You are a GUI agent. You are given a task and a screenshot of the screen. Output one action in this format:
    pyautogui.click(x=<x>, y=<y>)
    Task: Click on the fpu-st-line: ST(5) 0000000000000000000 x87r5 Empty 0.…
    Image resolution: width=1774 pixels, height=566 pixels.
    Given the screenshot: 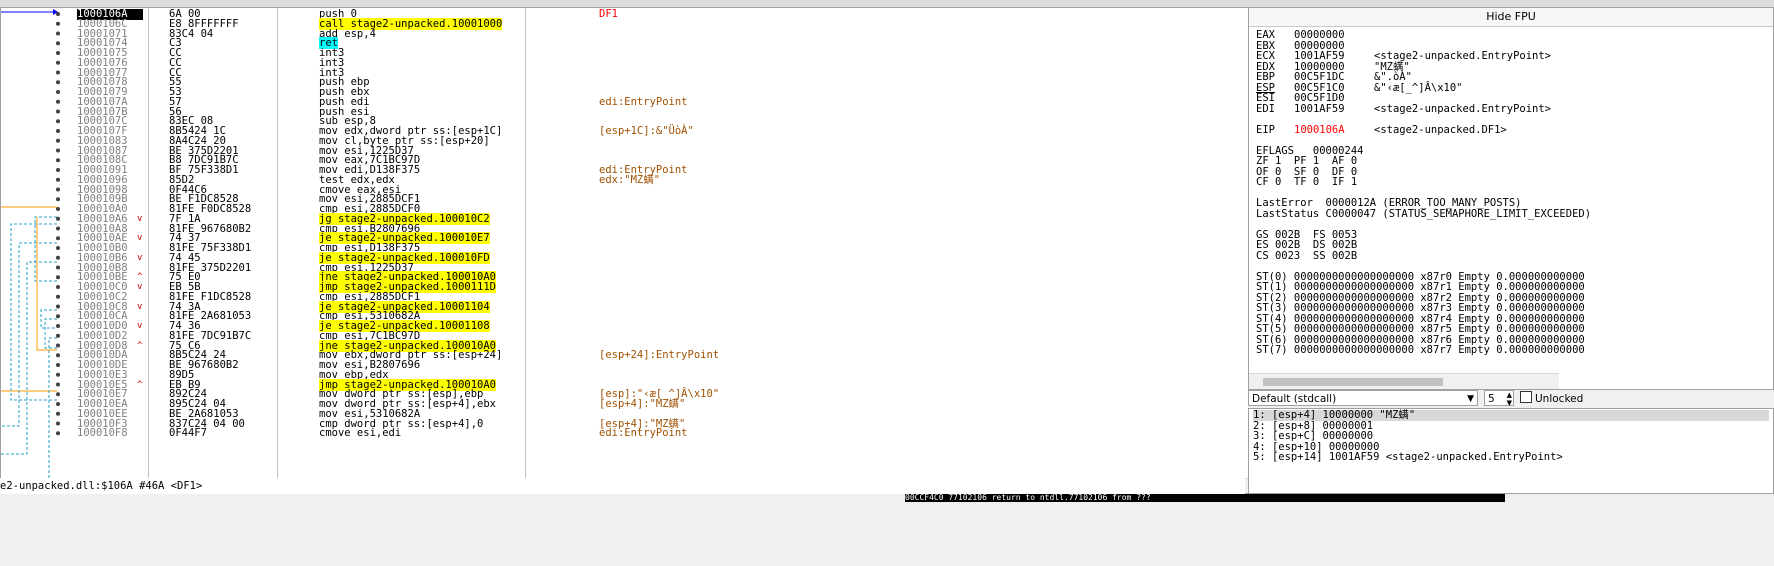 What is the action you would take?
    pyautogui.click(x=1420, y=329)
    